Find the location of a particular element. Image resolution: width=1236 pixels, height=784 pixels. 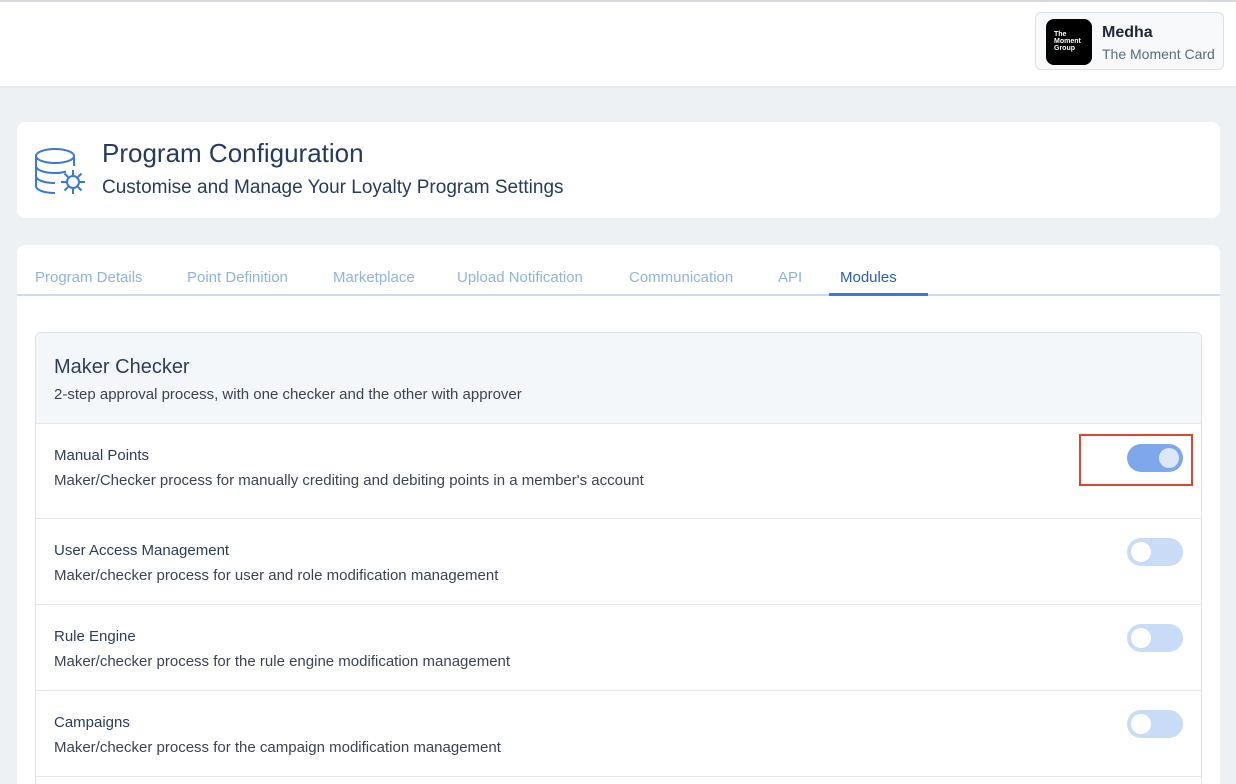

campaigns-toggle is located at coordinates (1155, 724).